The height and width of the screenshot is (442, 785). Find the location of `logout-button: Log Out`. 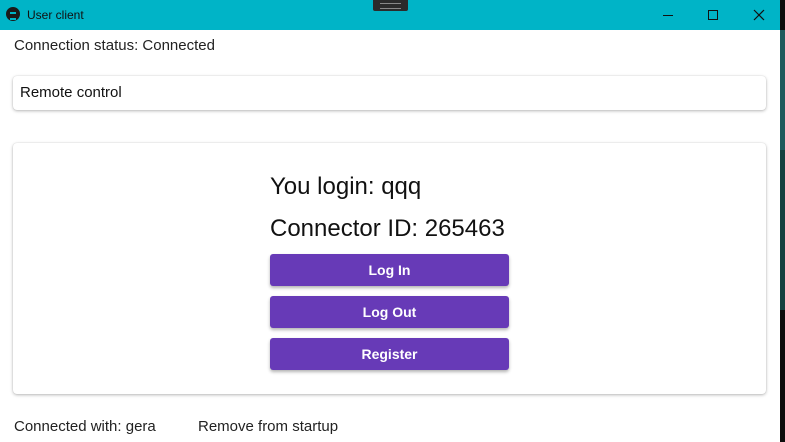

logout-button: Log Out is located at coordinates (389, 312).